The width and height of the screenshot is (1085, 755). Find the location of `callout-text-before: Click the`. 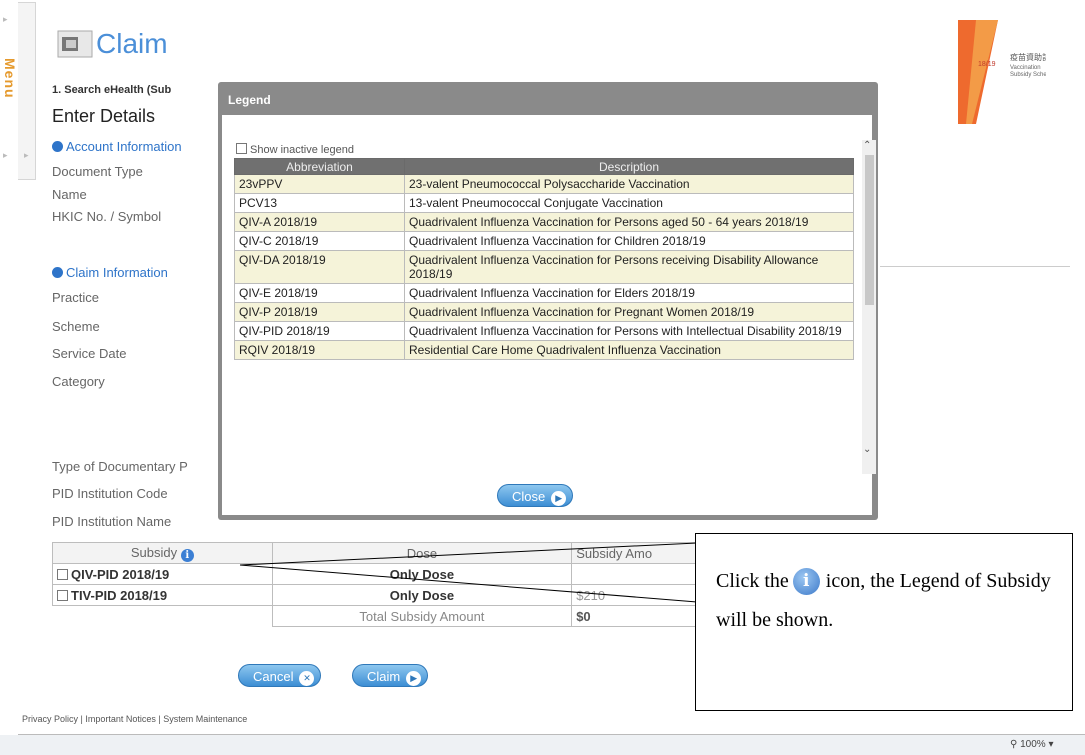

callout-text-before: Click the is located at coordinates (752, 581).